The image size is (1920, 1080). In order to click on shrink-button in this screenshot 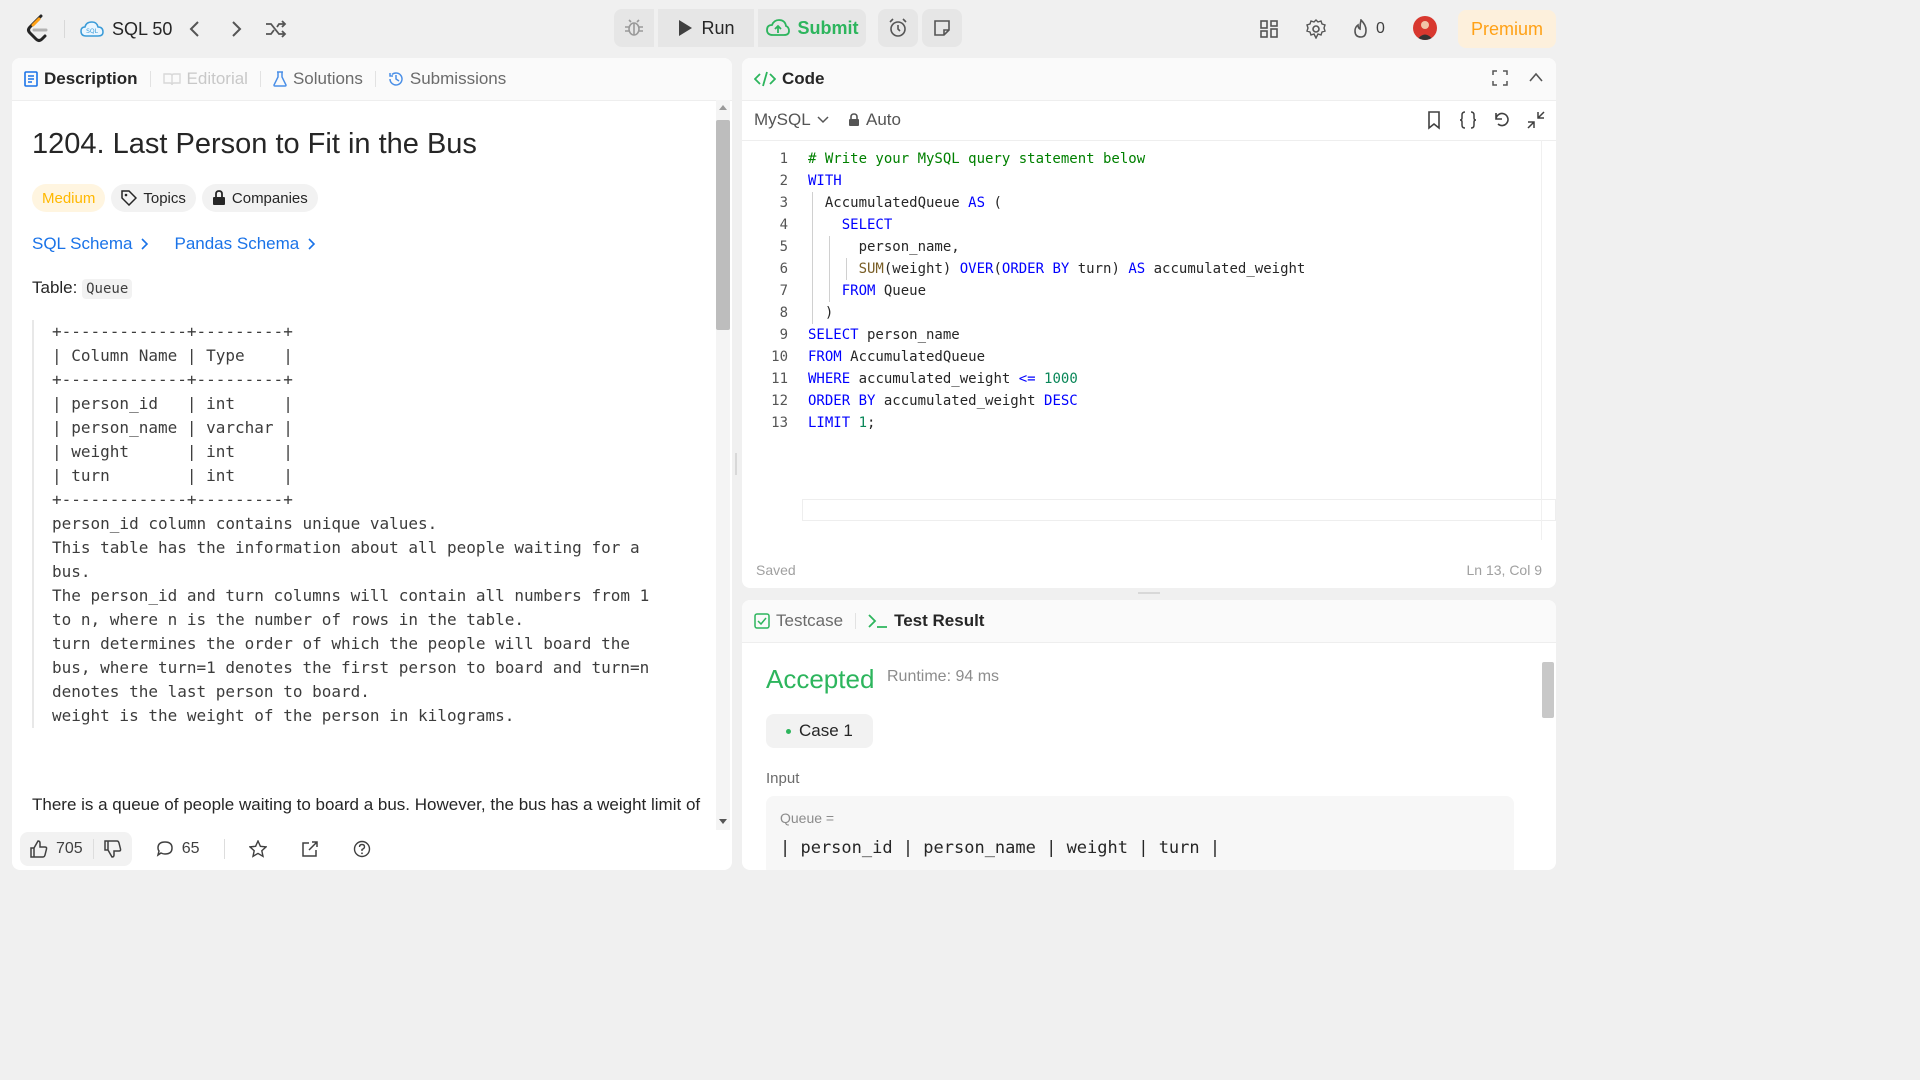, I will do `click(1536, 120)`.